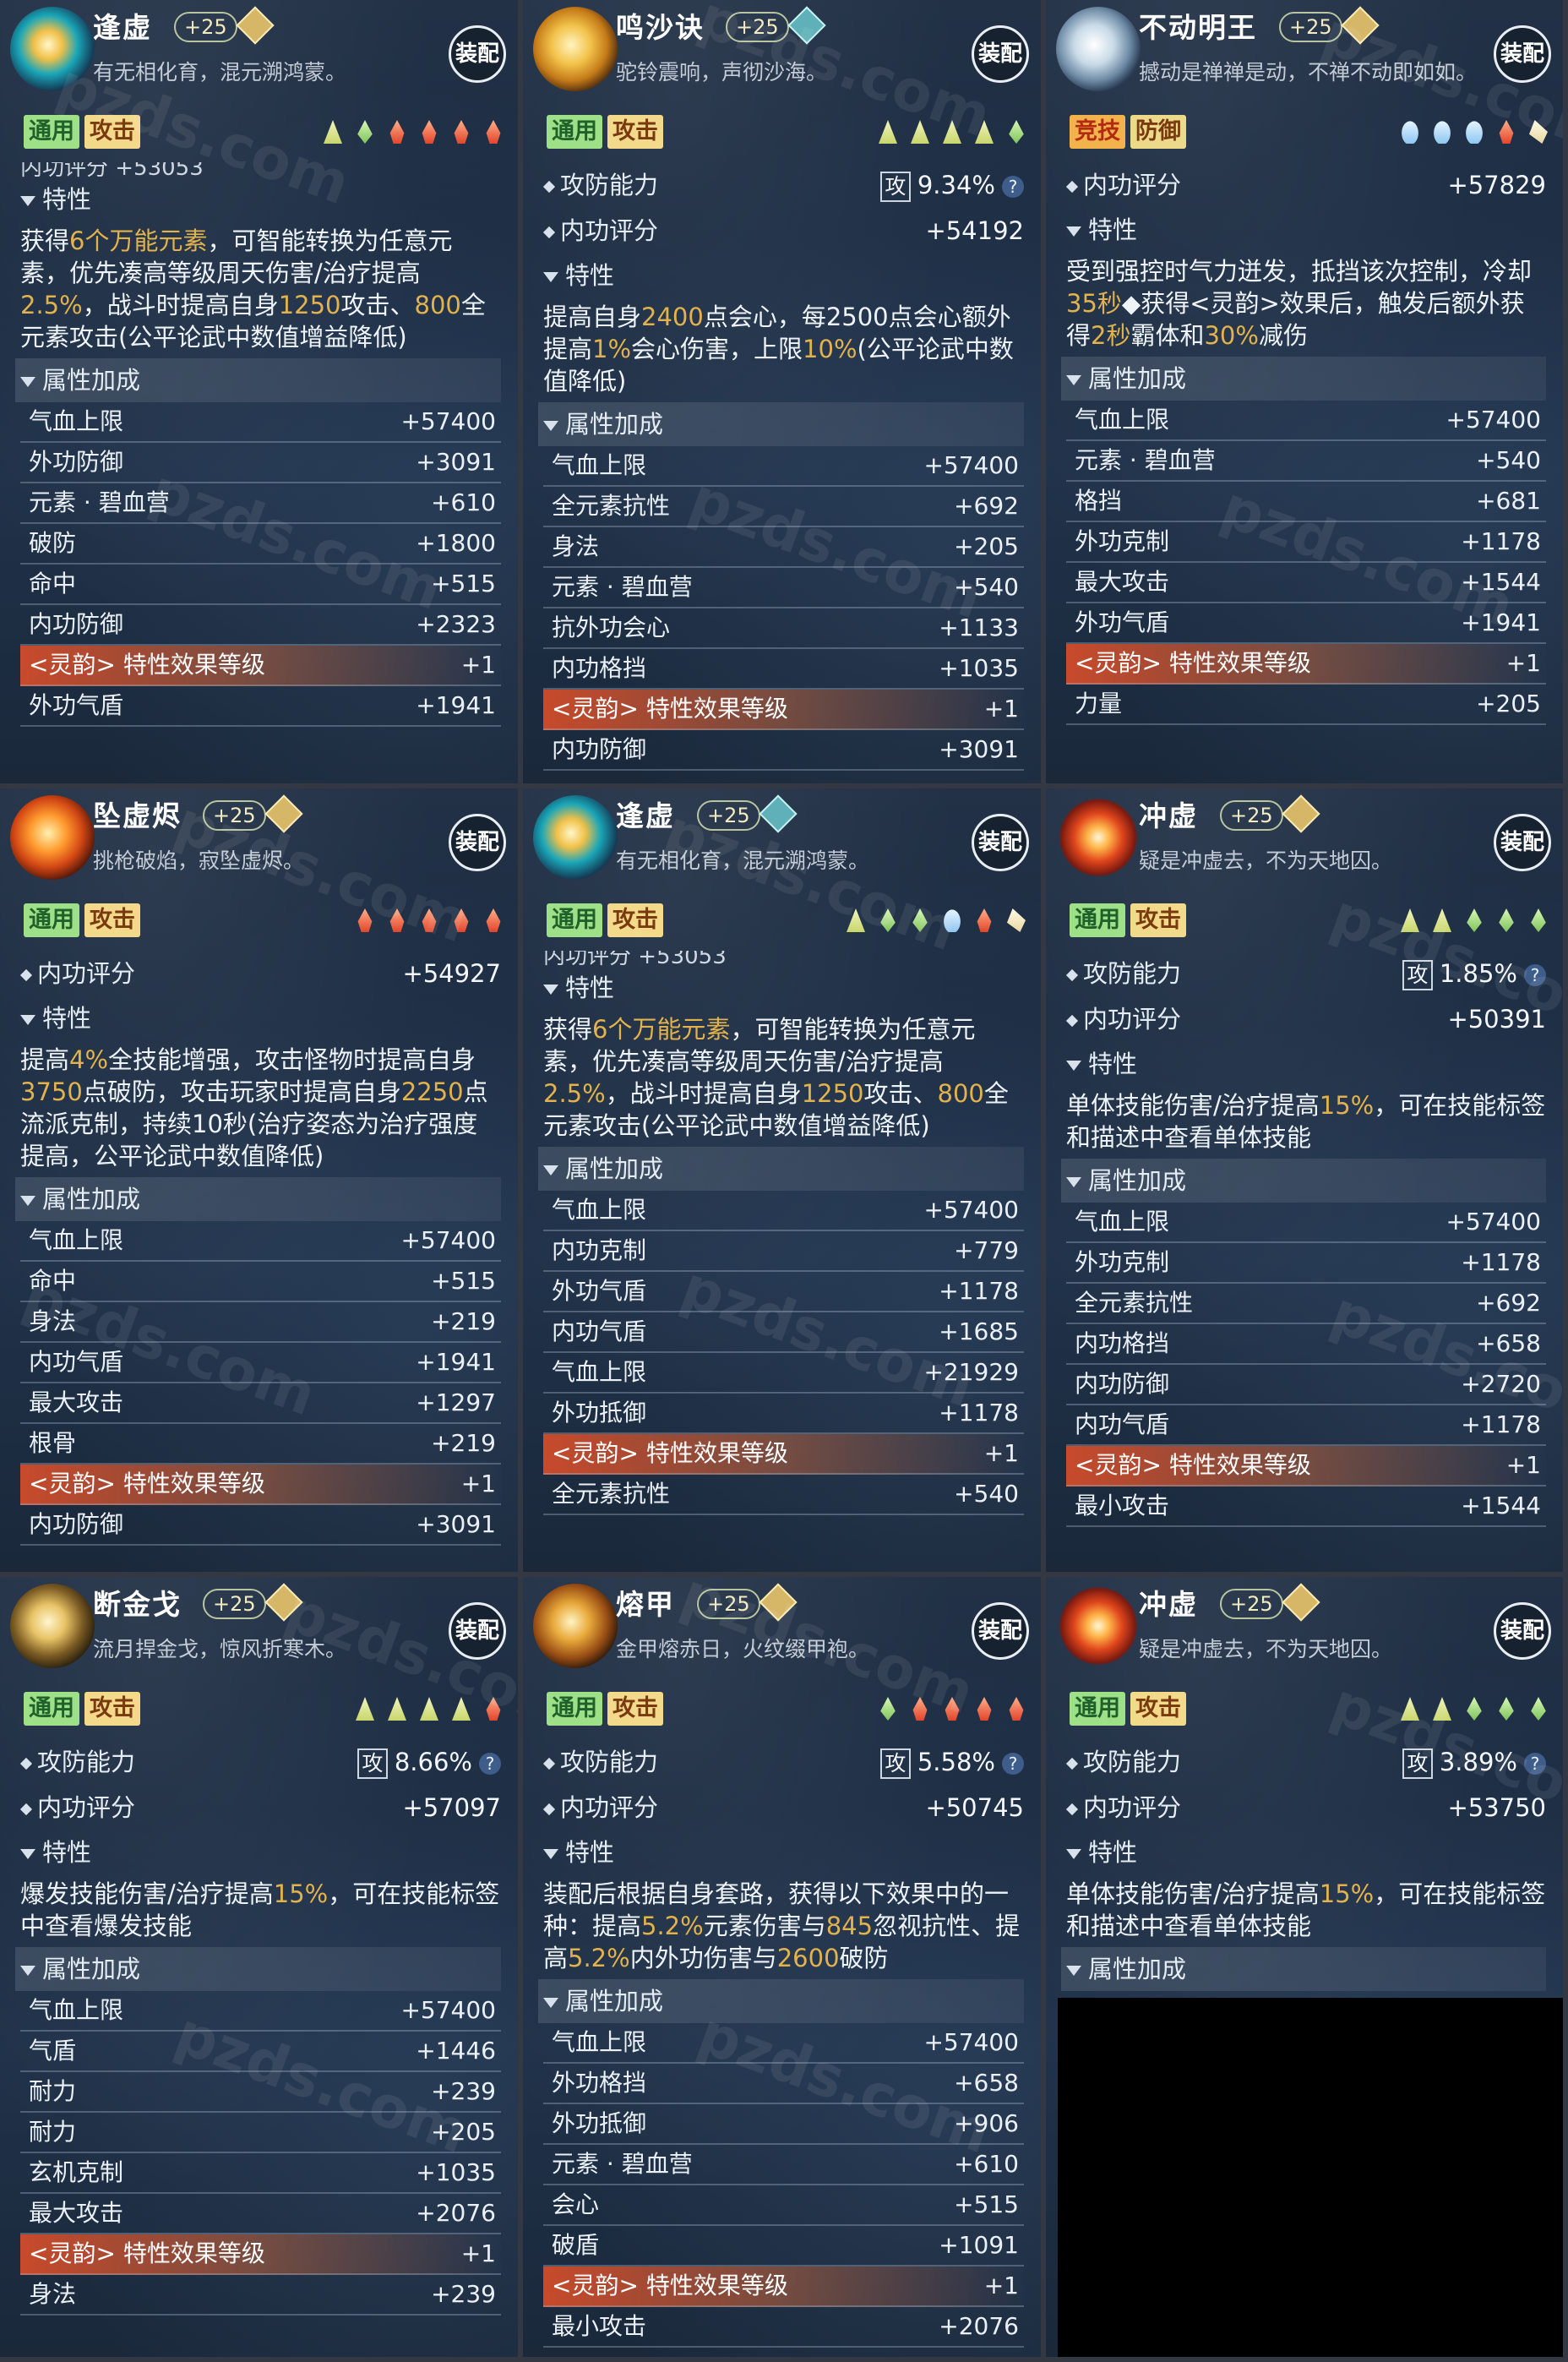 The width and height of the screenshot is (1568, 2362). I want to click on attr-row: 元素 · 碧血营 +540, so click(1306, 461).